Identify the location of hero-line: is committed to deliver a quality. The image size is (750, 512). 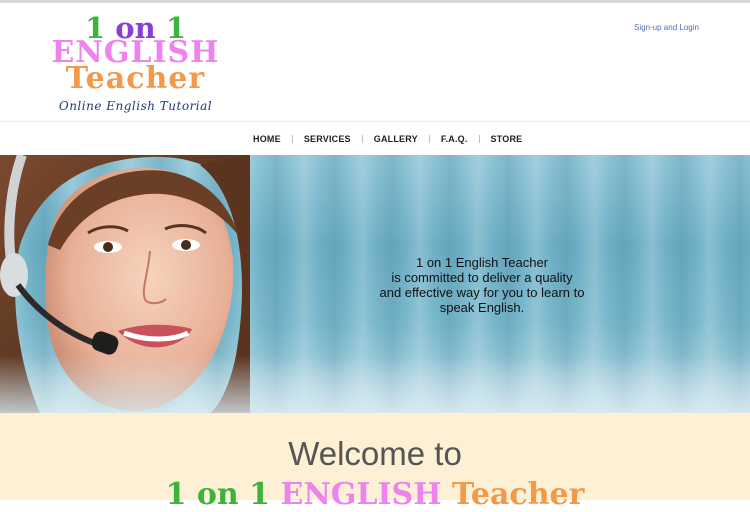
(482, 277).